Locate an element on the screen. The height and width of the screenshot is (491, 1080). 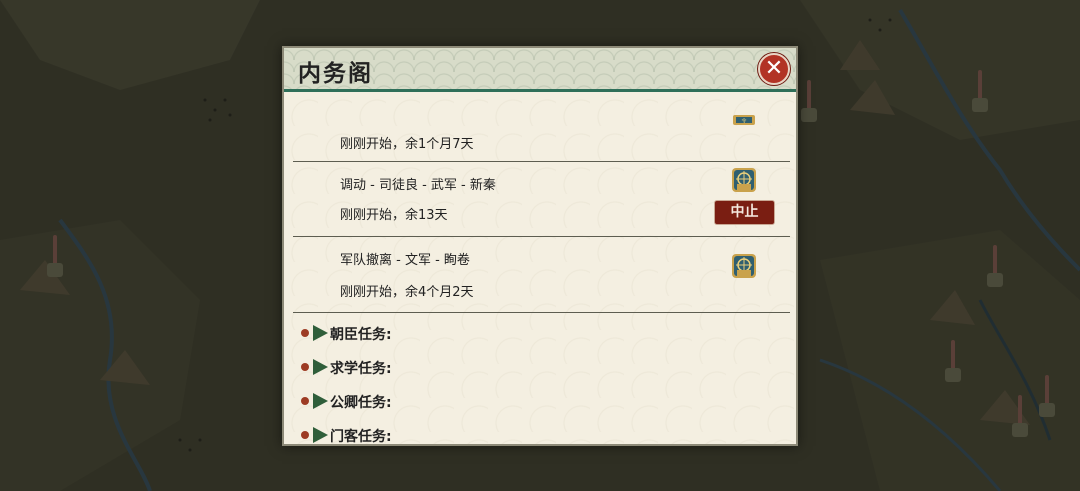
task-row: 调动 - 司徒良 - 武军 - 新秦 刚刚开始，余13天 中止 is located at coordinates (541, 199).